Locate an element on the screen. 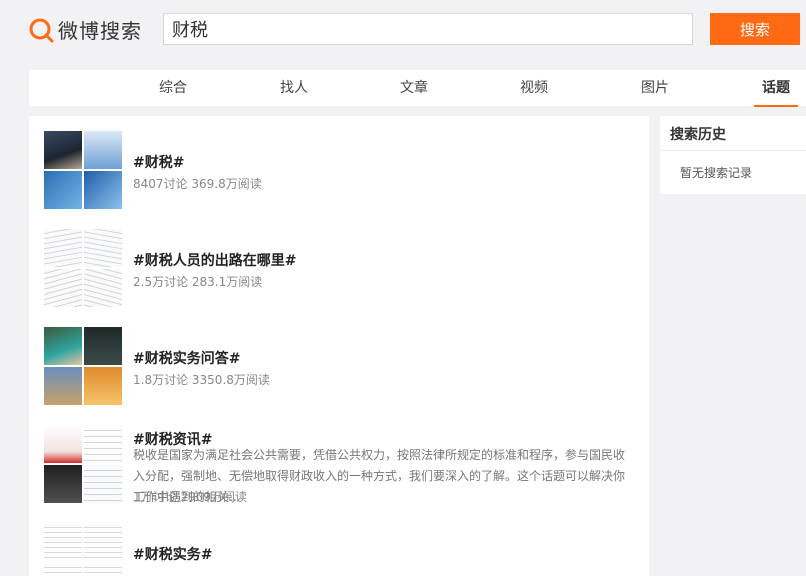  search-history-empty: 暂无搜索记录 is located at coordinates (716, 173).